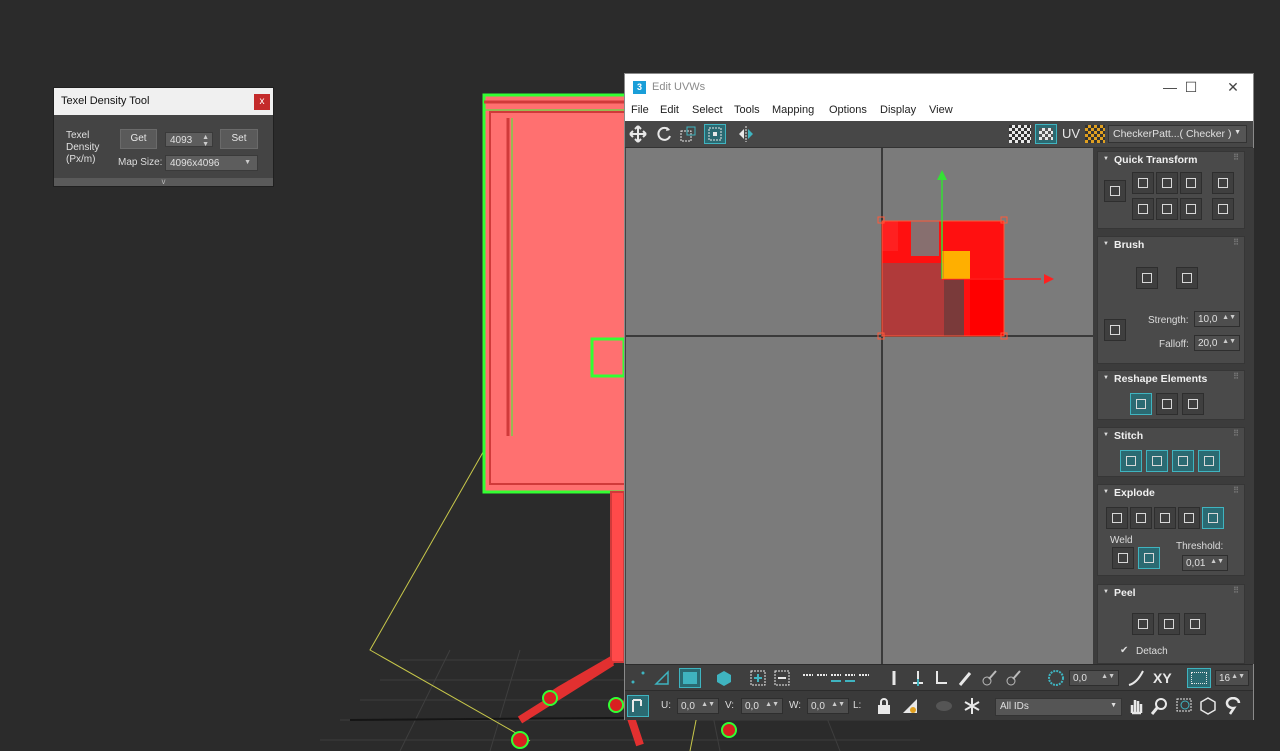  What do you see at coordinates (972, 706) in the screenshot?
I see `snowflake-icon` at bounding box center [972, 706].